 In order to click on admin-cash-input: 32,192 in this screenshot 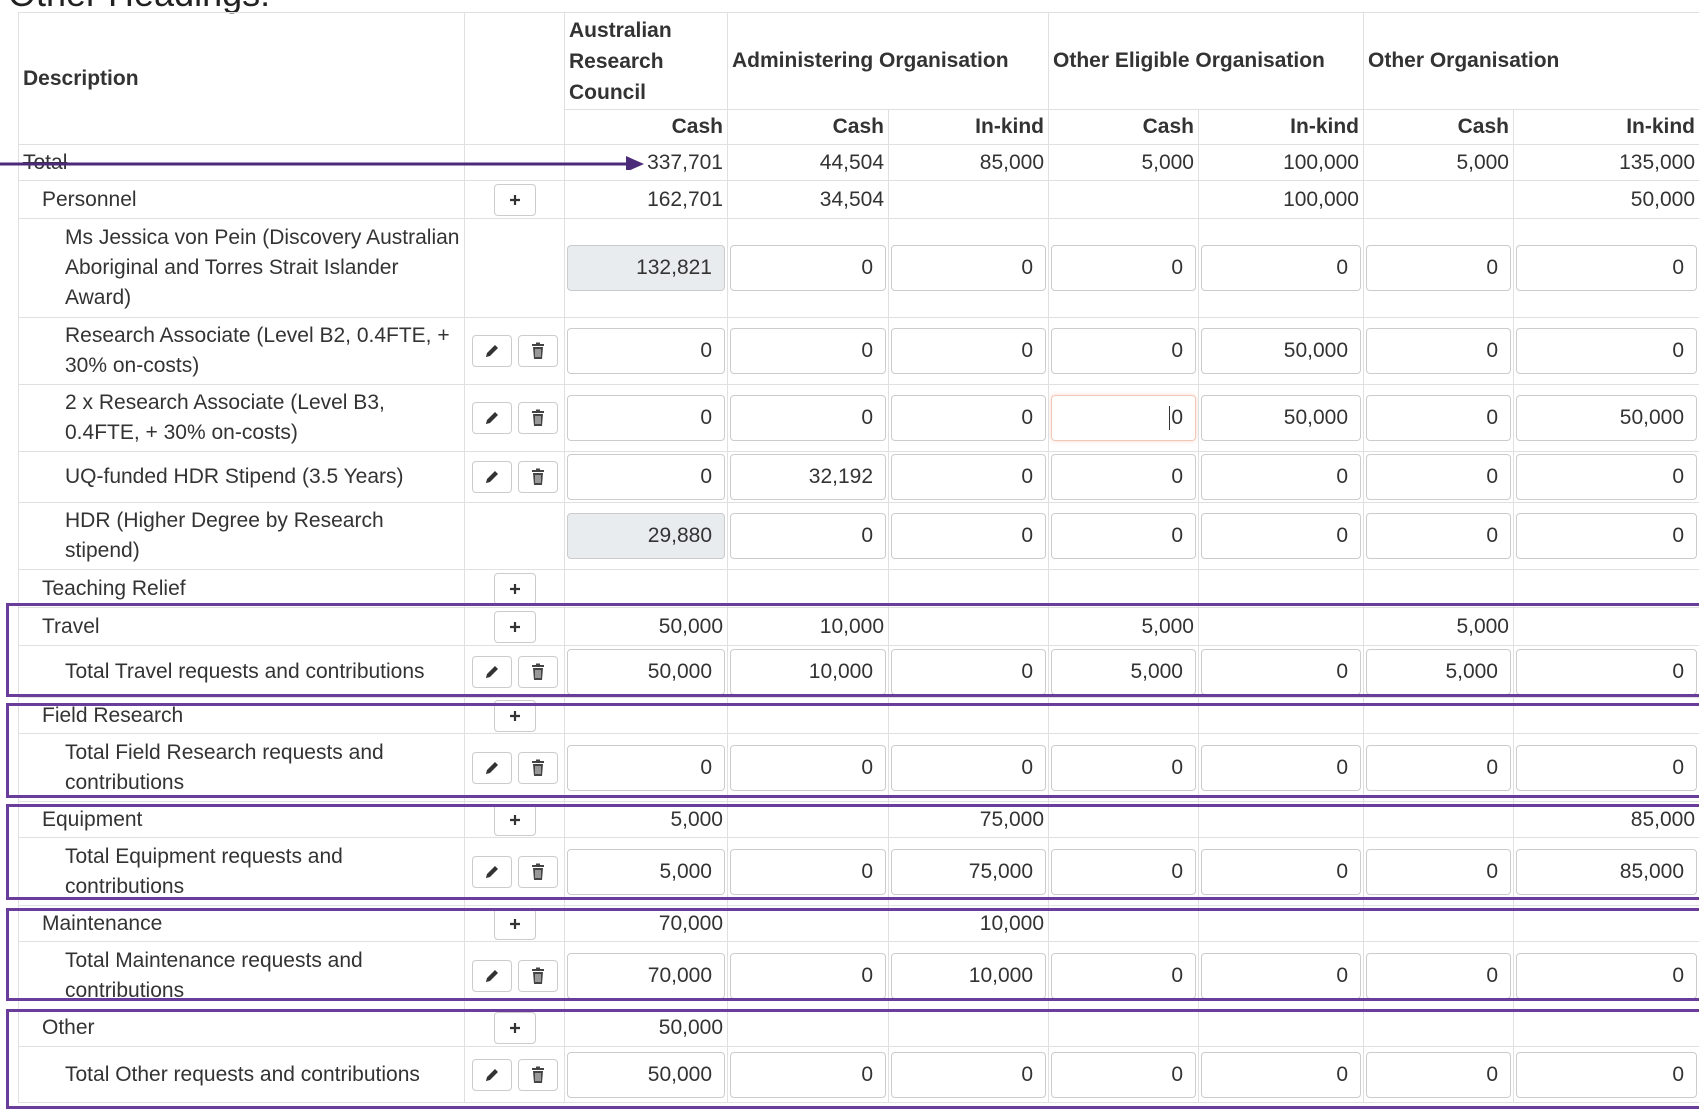, I will do `click(808, 477)`.